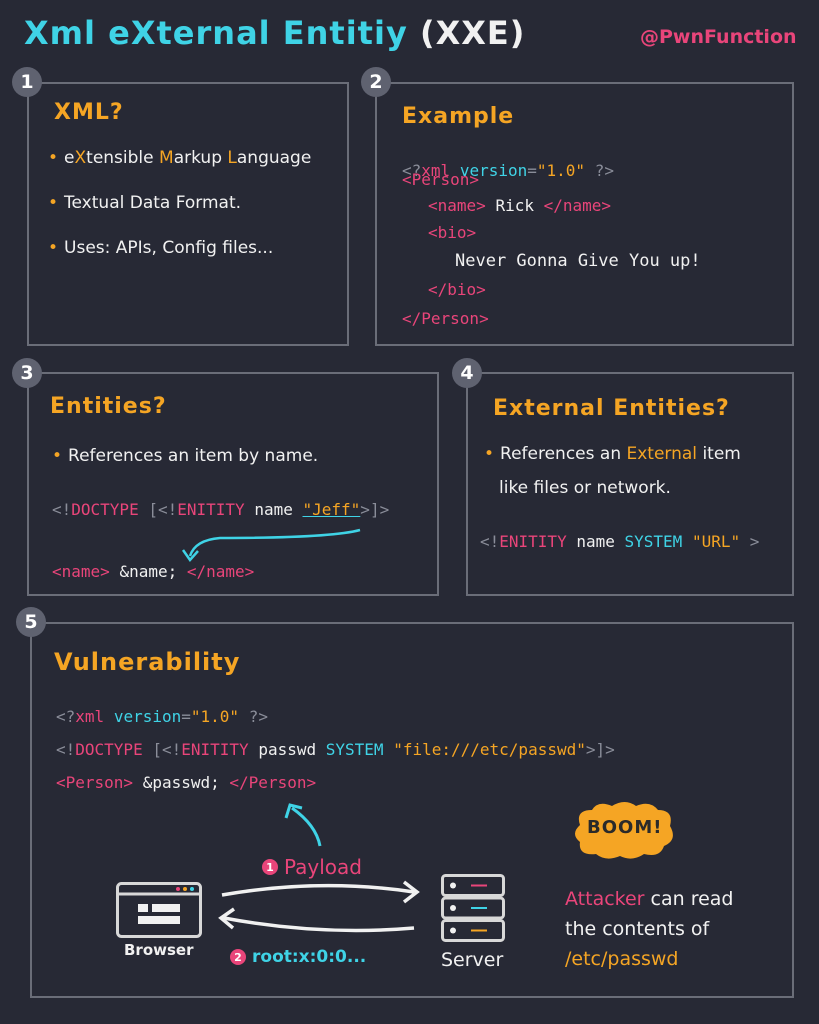  I want to click on title-abbr: (XXE), so click(472, 33).